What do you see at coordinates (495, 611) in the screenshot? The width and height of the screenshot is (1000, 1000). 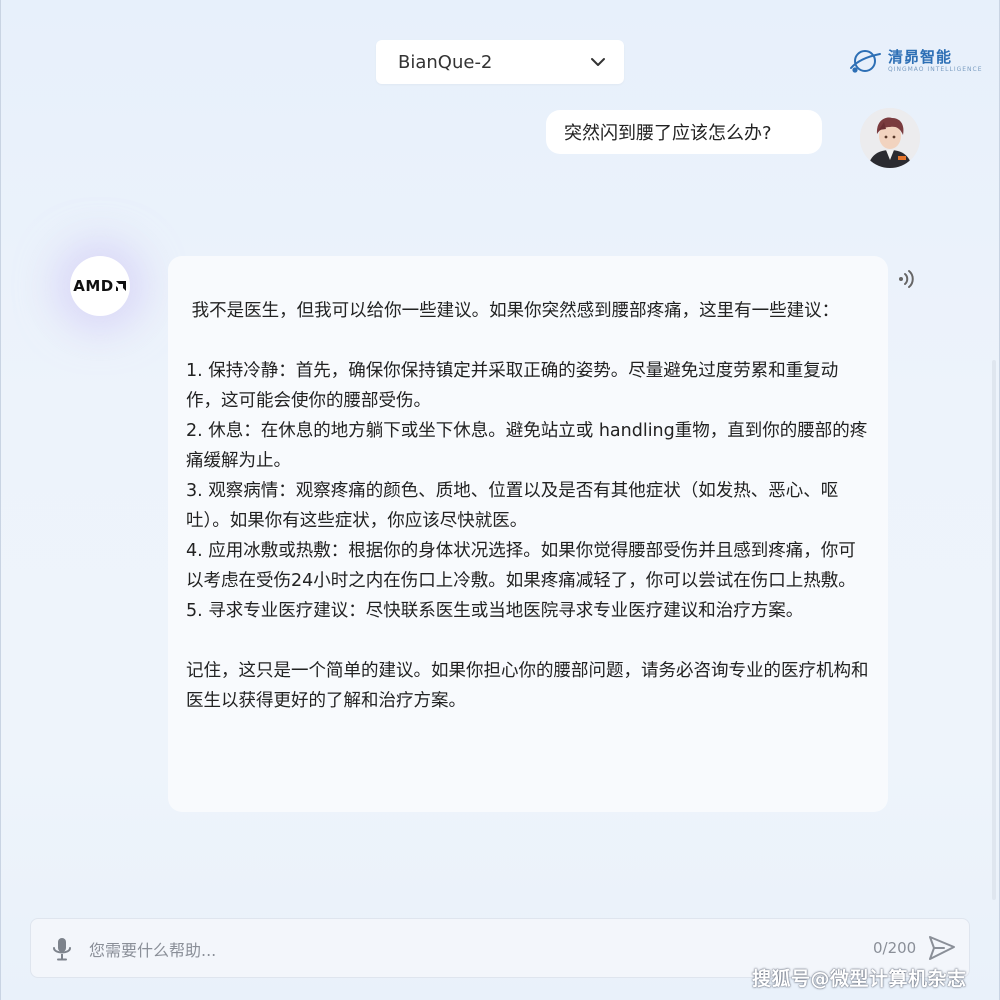 I see `bot-message-paragraph: 5. 寻求专业医疗建议：尽快联系医生或当地医院寻求专业医疗建议和治疗方案。` at bounding box center [495, 611].